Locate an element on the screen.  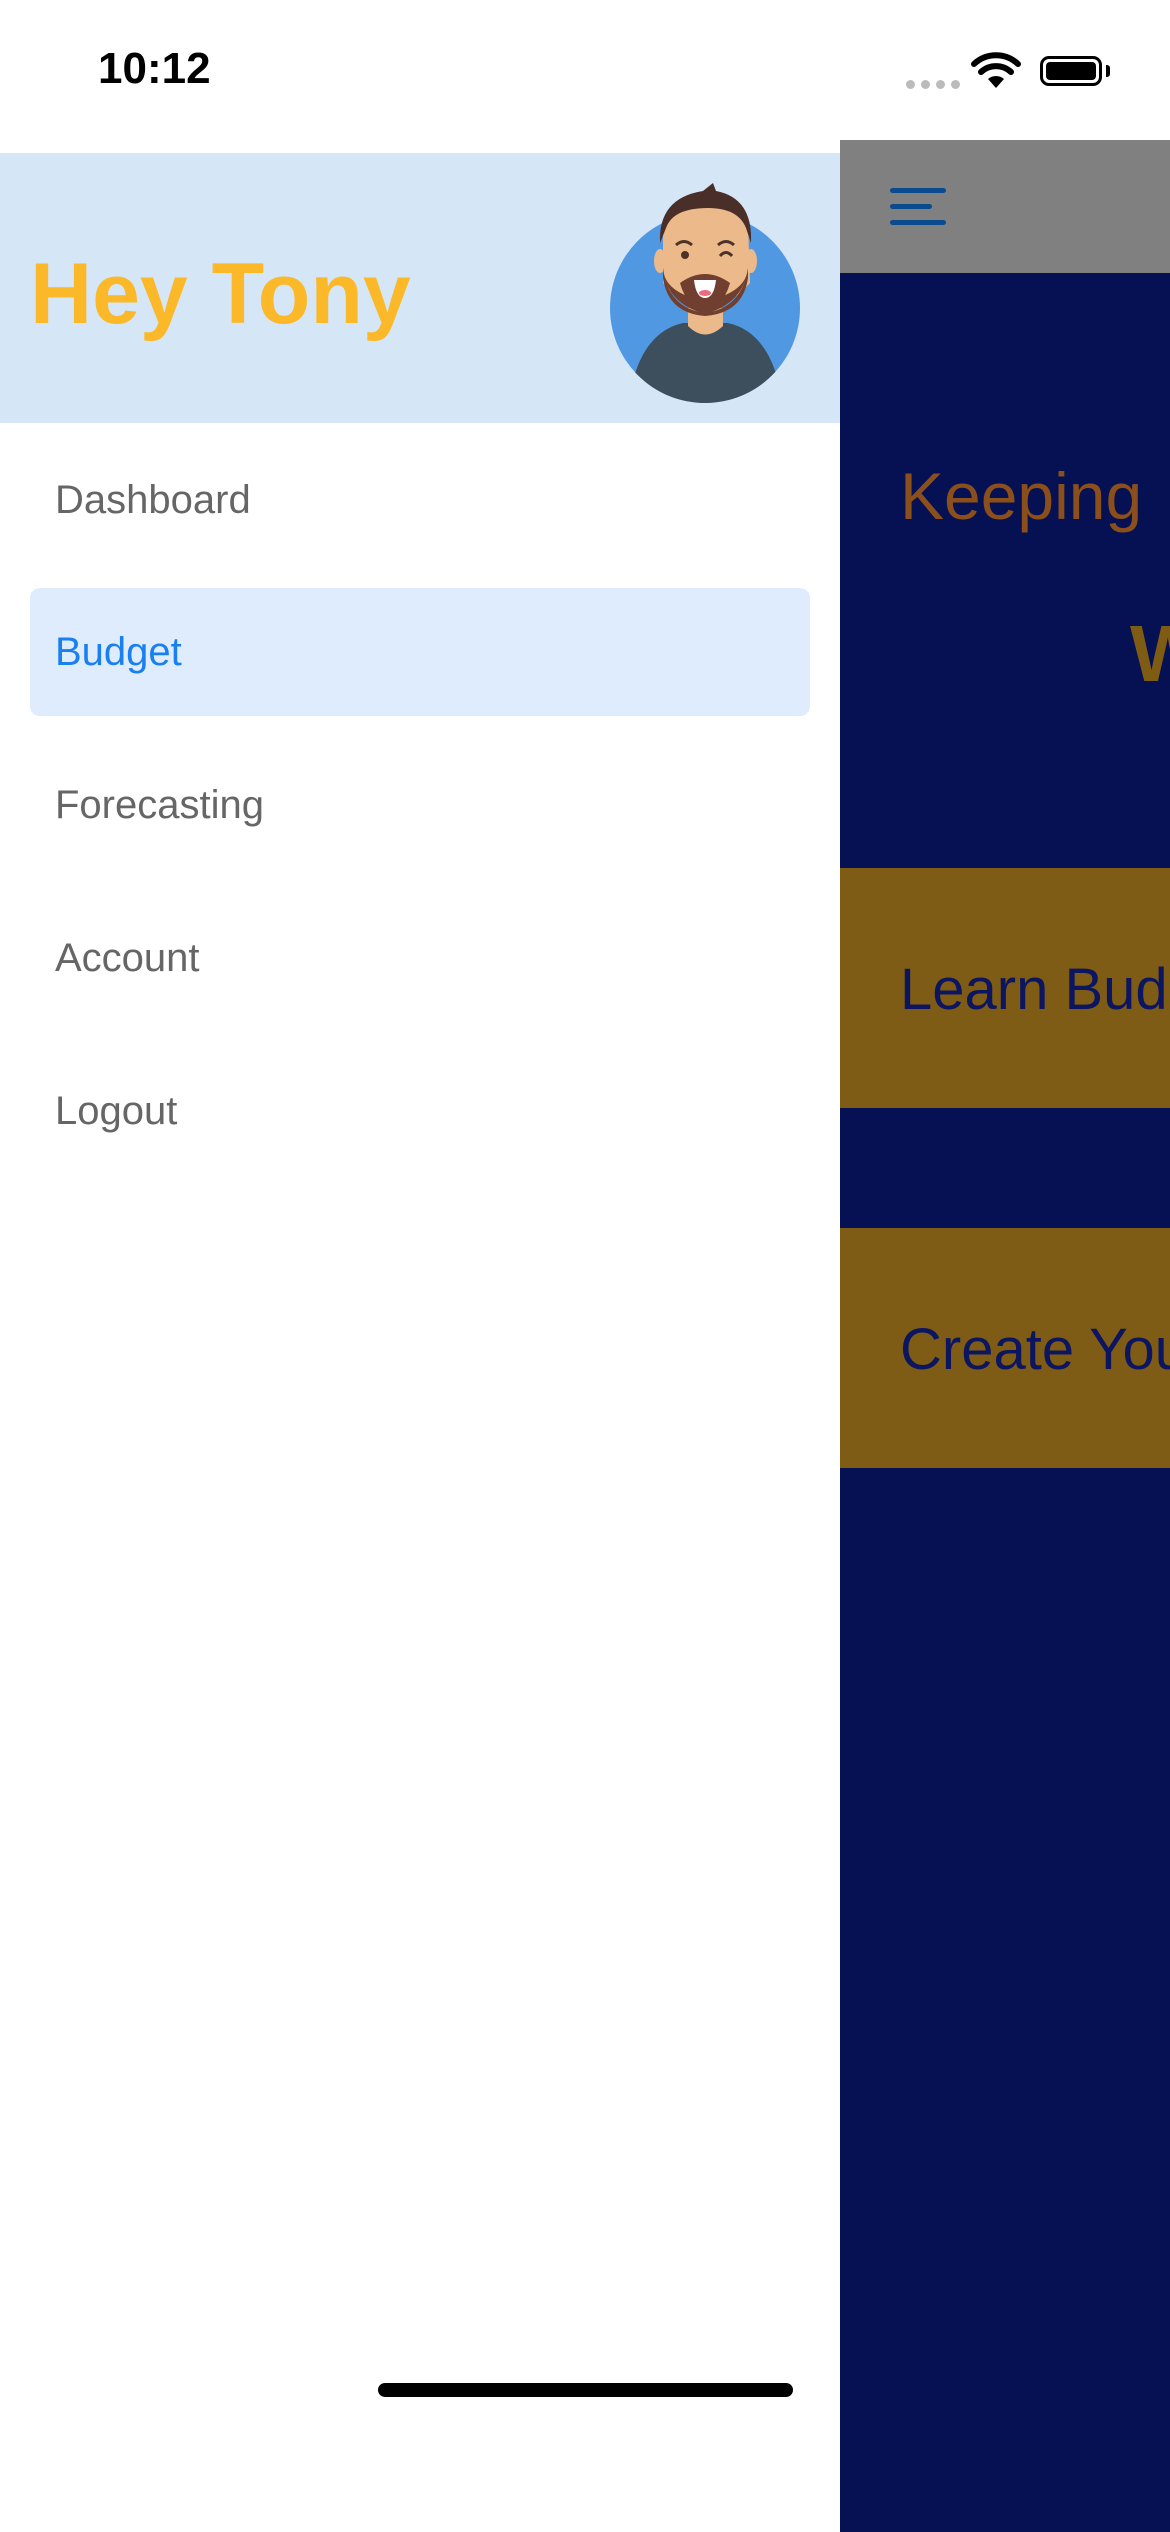
subheadline: W is located at coordinates (1150, 653).